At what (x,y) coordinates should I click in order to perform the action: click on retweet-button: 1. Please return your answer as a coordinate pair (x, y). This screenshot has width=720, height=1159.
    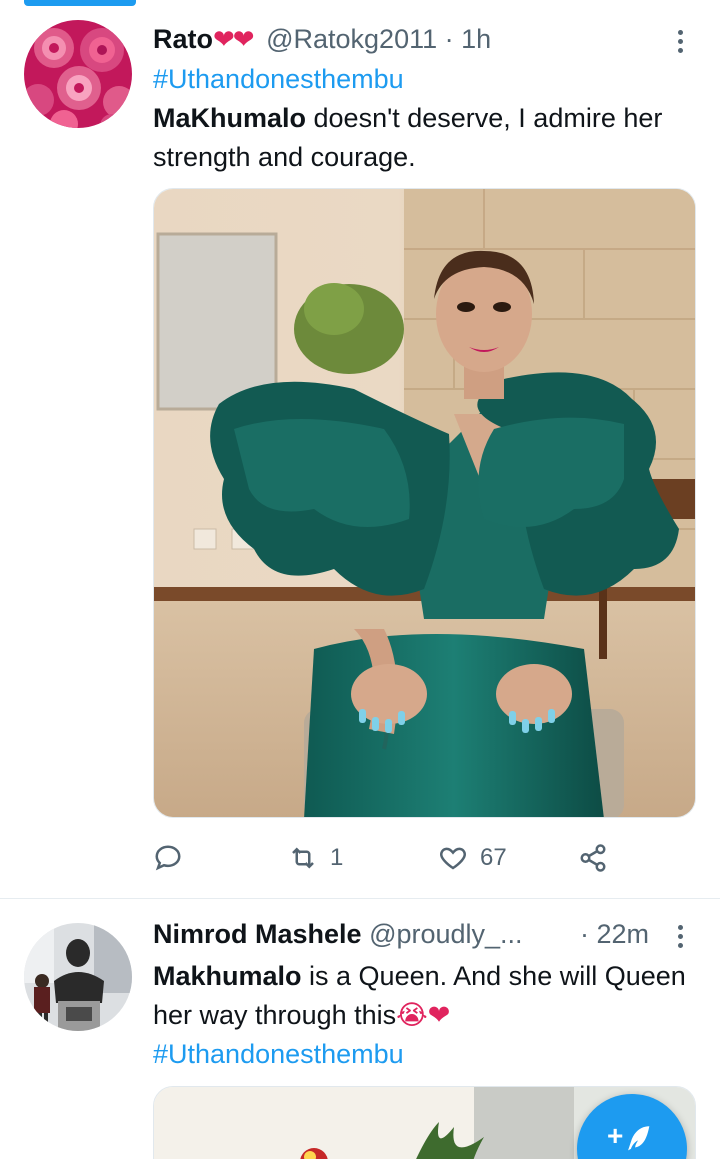
    Looking at the image, I should click on (315, 858).